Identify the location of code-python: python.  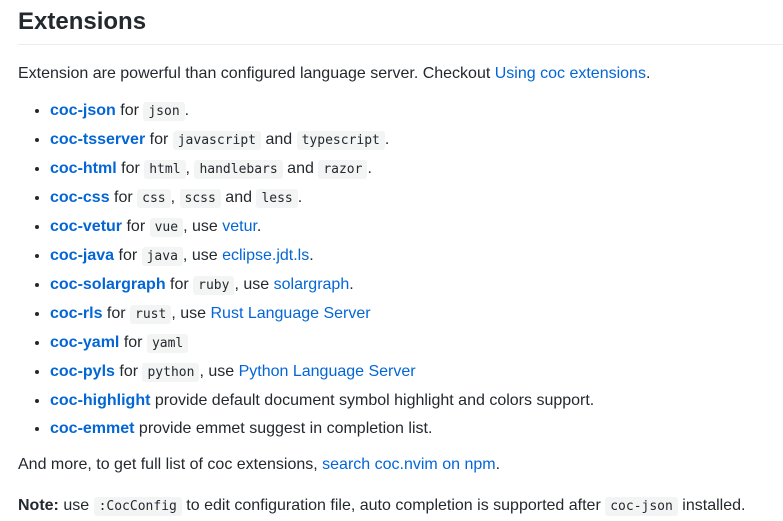
(171, 372).